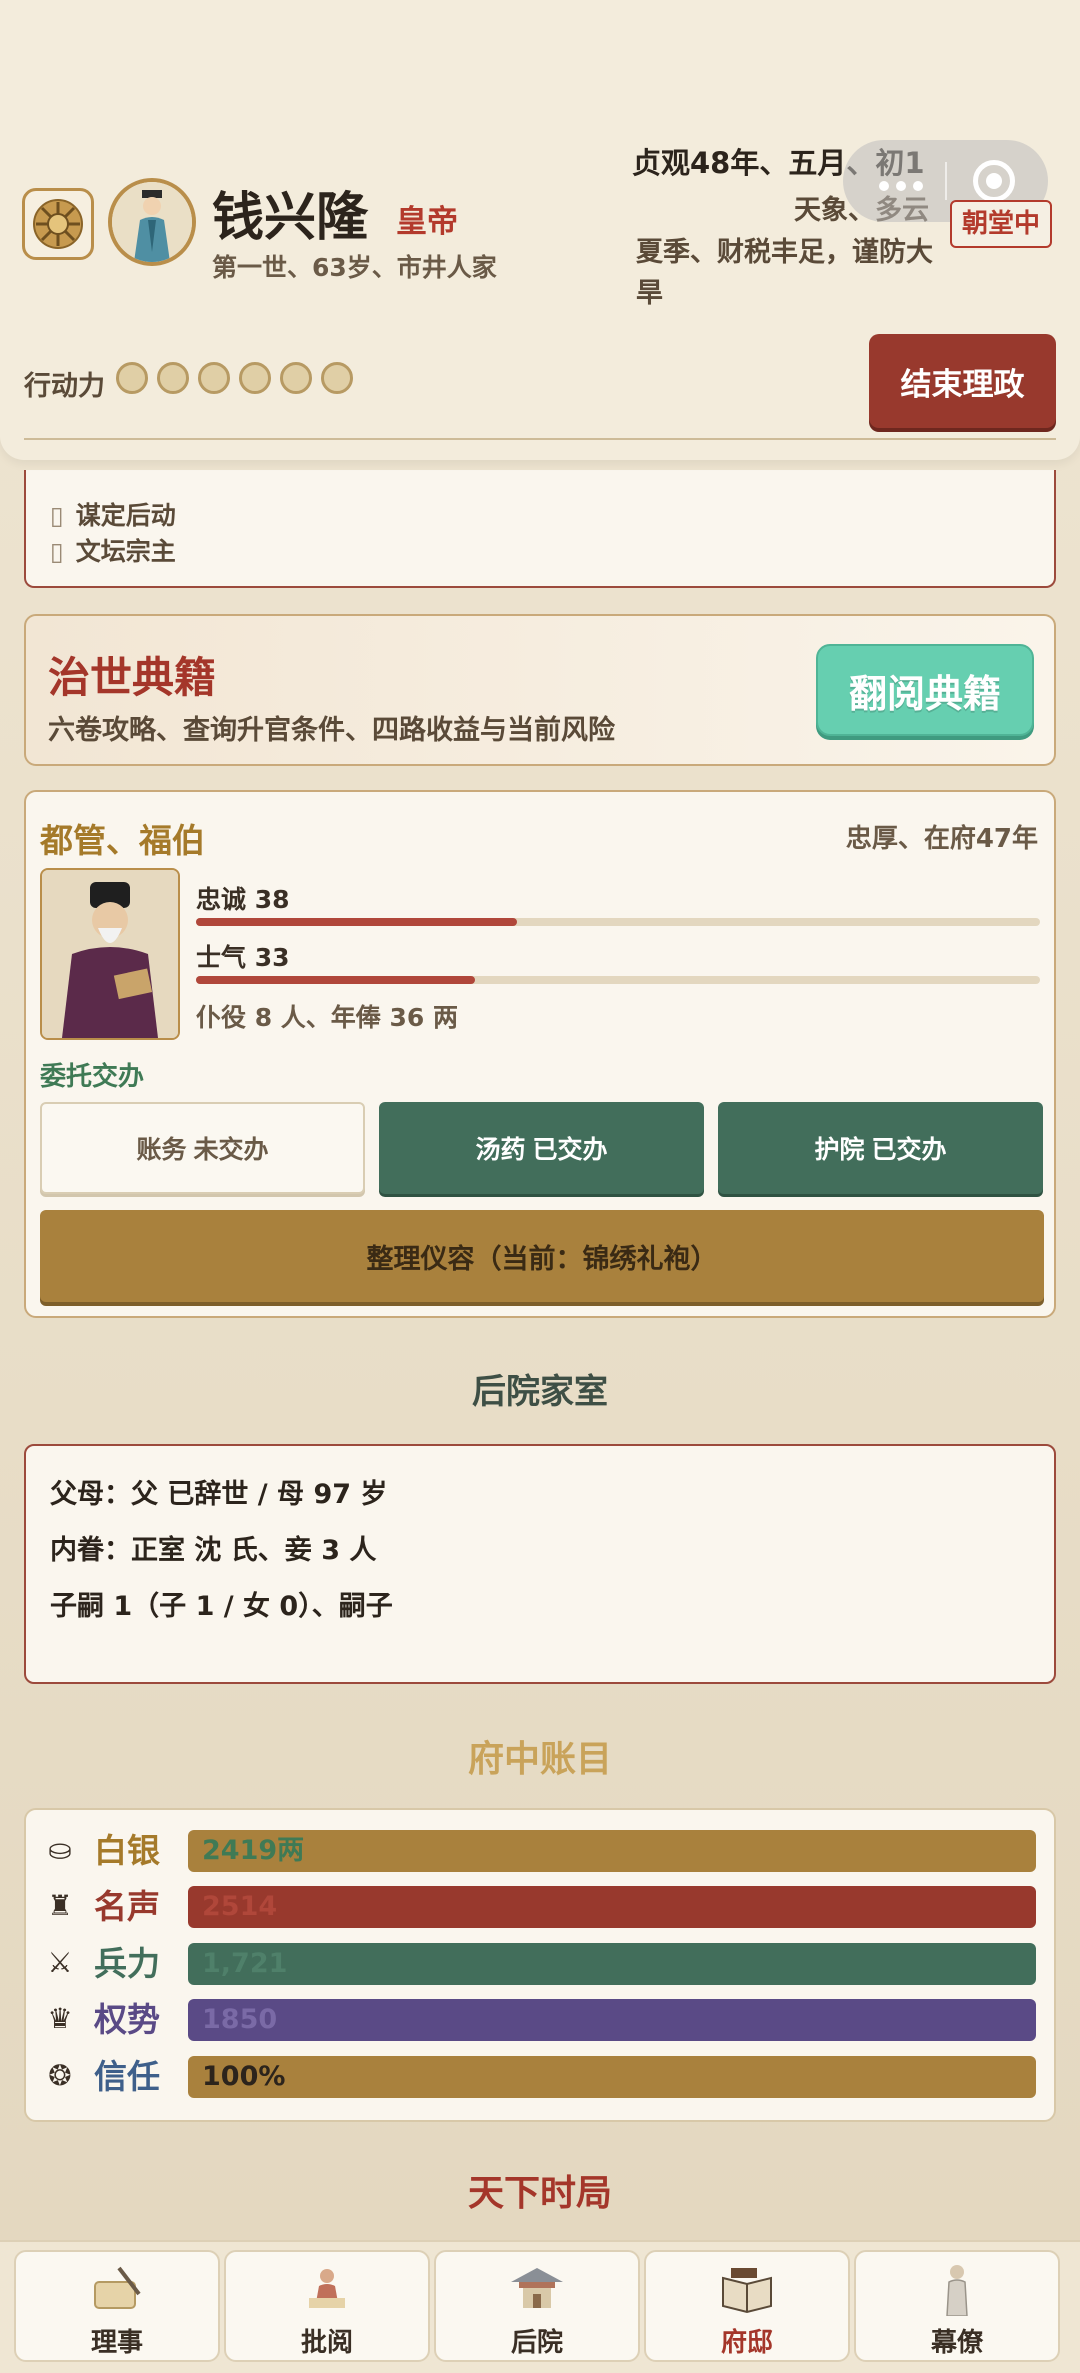 The height and width of the screenshot is (2373, 1080). Describe the element at coordinates (612, 1907) in the screenshot. I see `account-bar: 2514` at that location.